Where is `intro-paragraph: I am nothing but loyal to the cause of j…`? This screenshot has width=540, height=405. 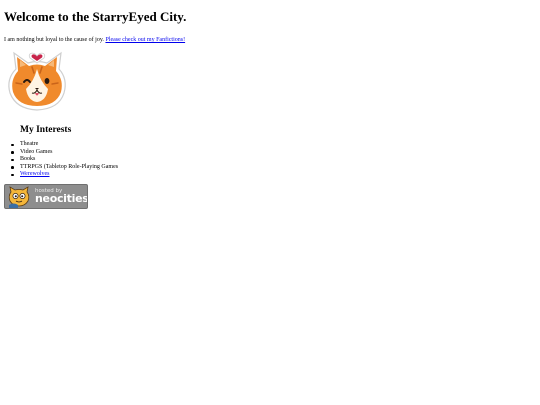 intro-paragraph: I am nothing but loyal to the cause of j… is located at coordinates (269, 40).